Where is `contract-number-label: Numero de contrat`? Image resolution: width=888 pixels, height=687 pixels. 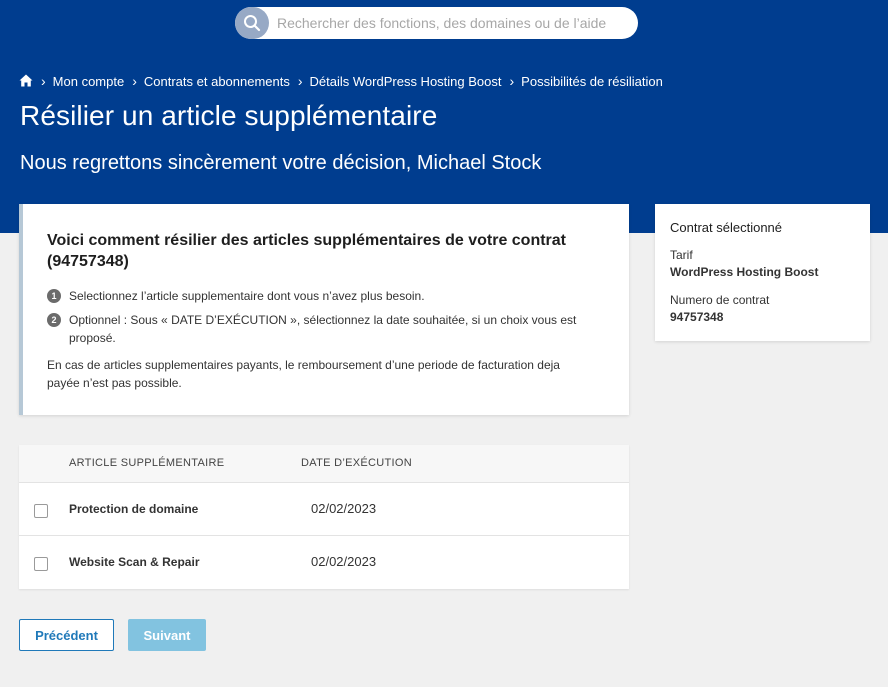 contract-number-label: Numero de contrat is located at coordinates (720, 300).